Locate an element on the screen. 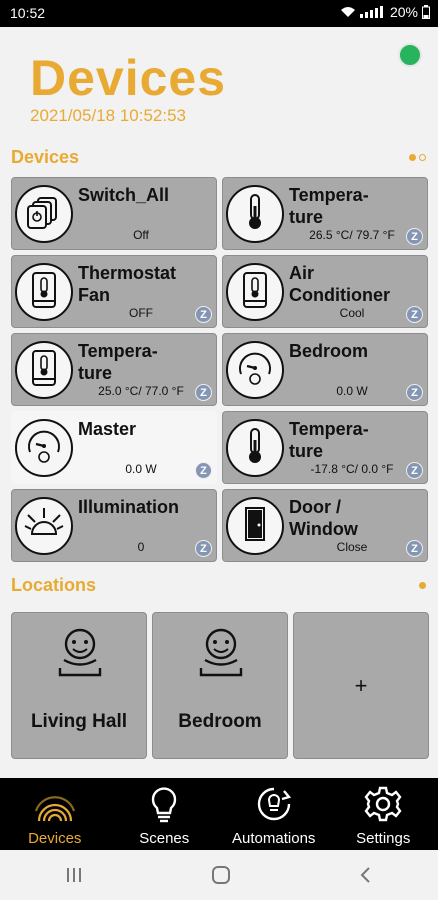 The width and height of the screenshot is (438, 900). nav-tab-label: Automations is located at coordinates (274, 838).